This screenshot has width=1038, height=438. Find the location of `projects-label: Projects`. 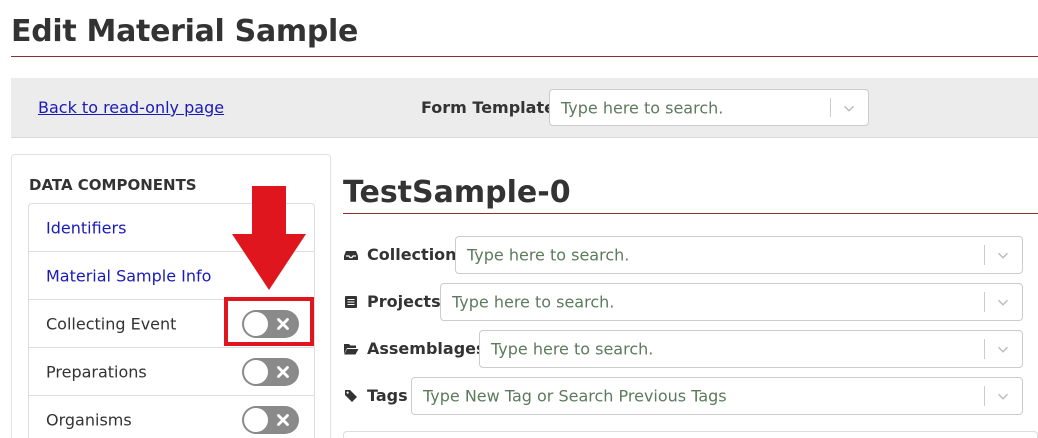

projects-label: Projects is located at coordinates (392, 301).